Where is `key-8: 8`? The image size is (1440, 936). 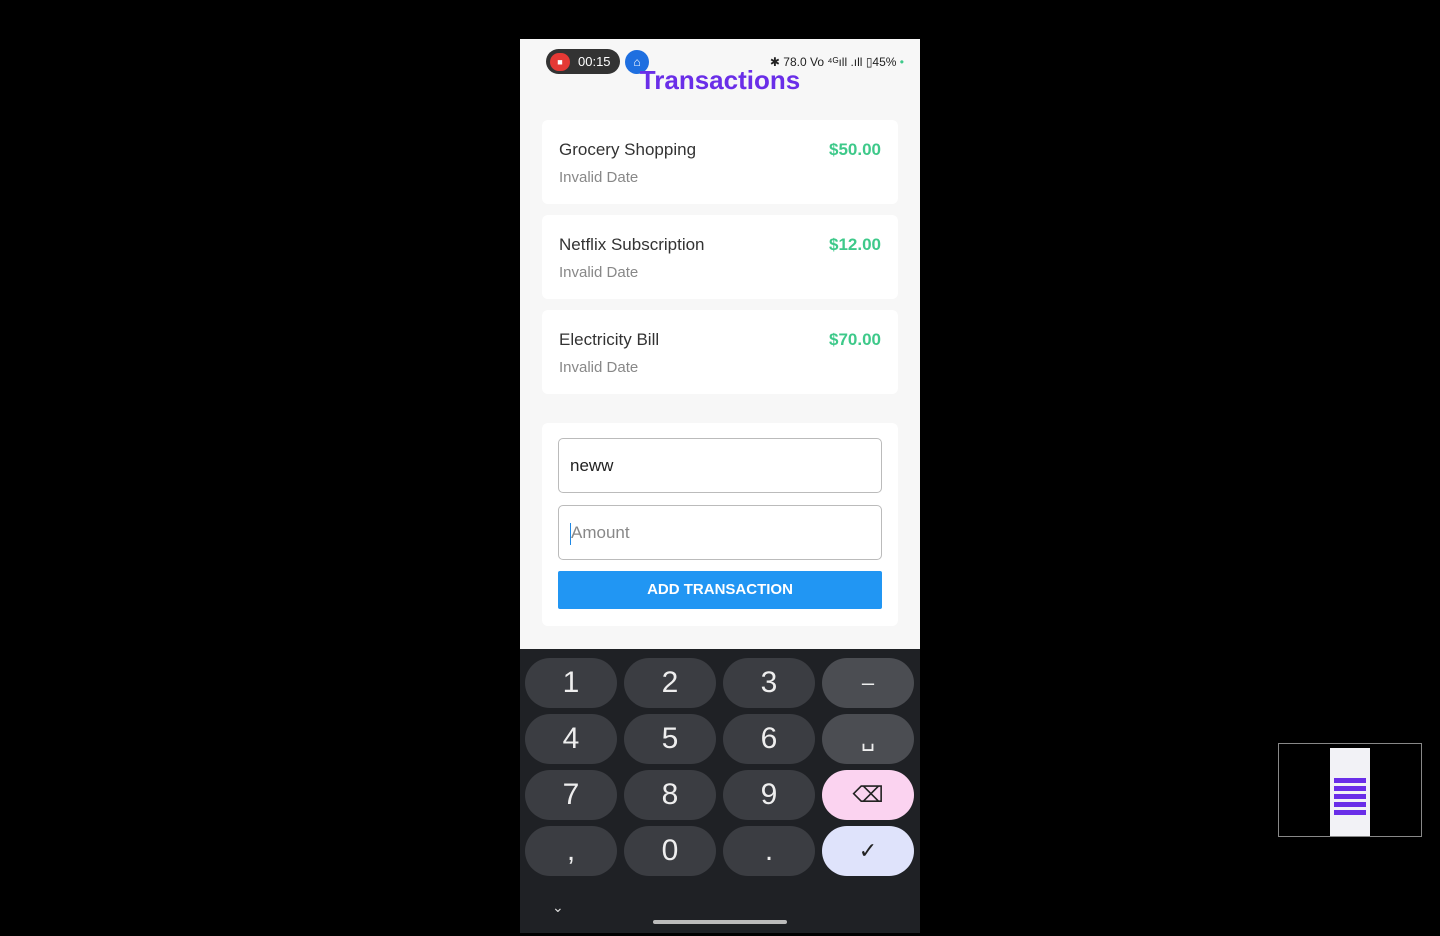 key-8: 8 is located at coordinates (670, 795).